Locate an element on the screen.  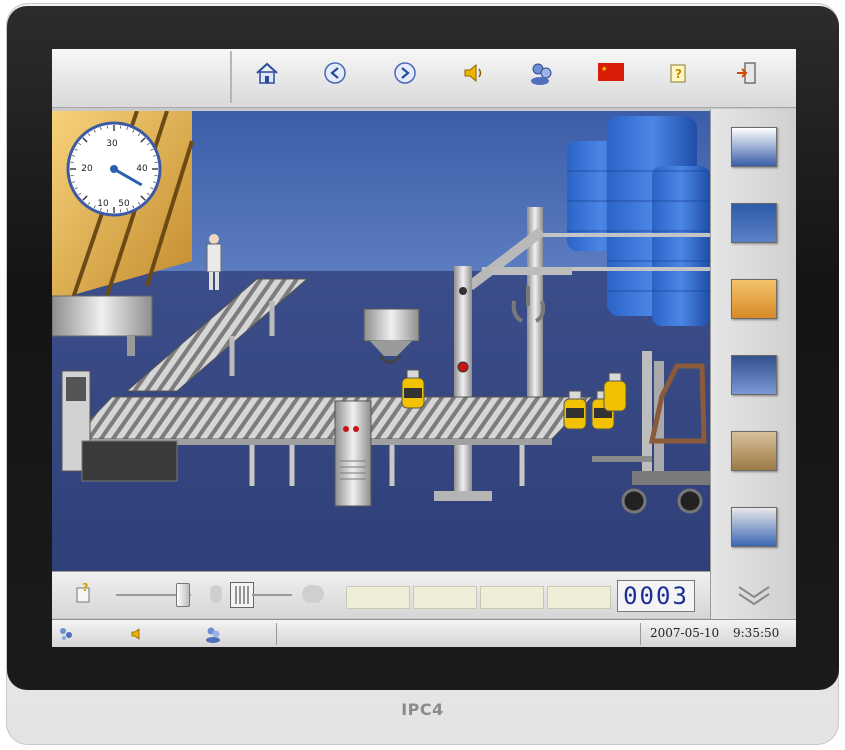
help-button: ? is located at coordinates (679, 73).